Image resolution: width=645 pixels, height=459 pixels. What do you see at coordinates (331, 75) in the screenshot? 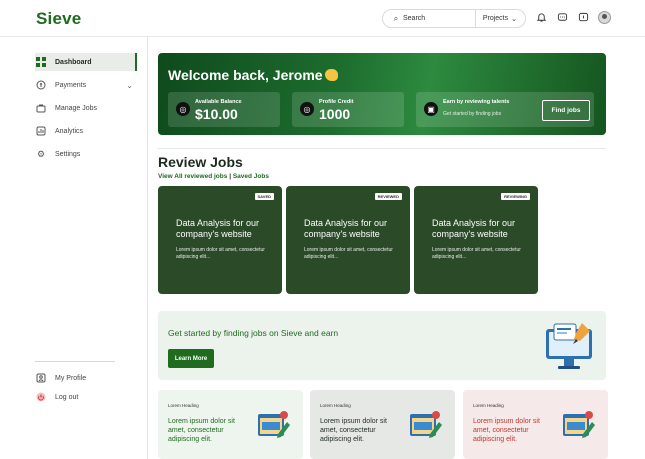
I see `waving-hand-icon` at bounding box center [331, 75].